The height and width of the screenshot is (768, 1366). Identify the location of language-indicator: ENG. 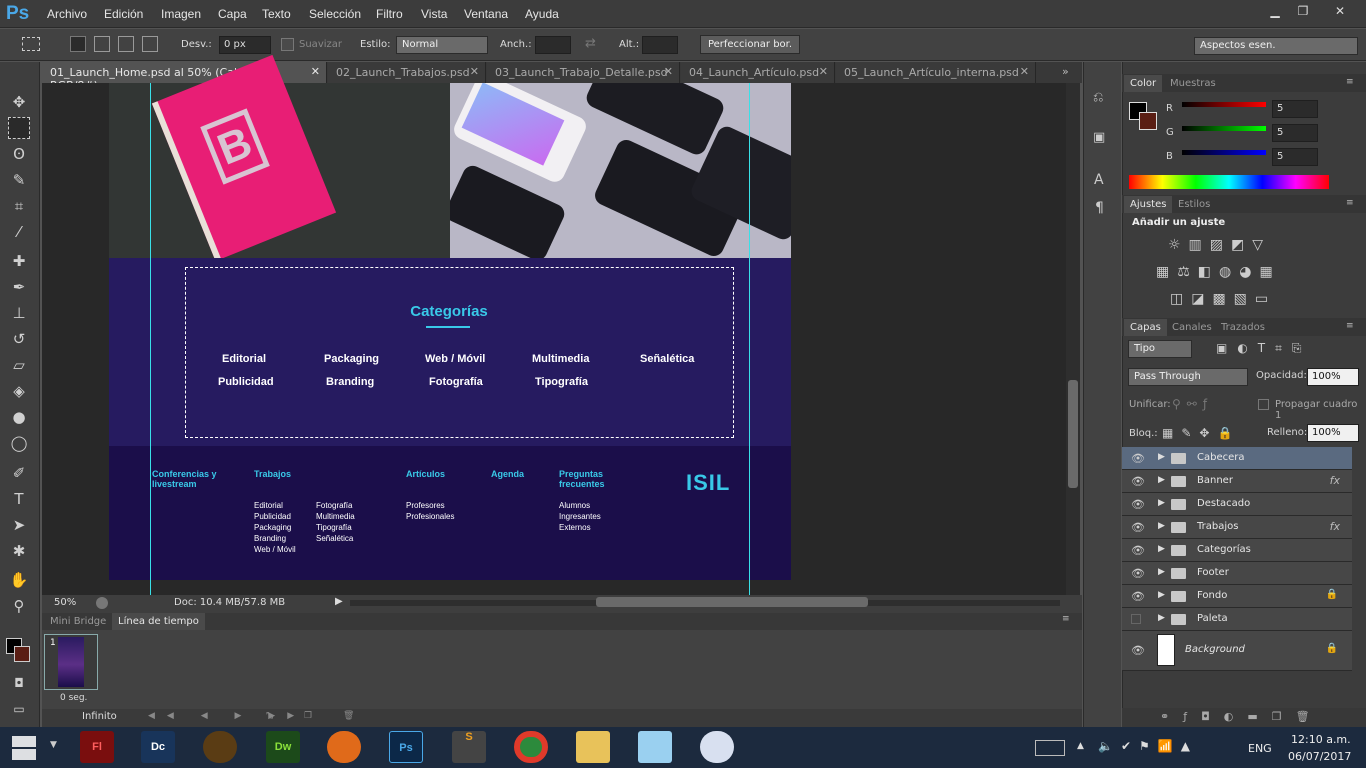
(1260, 748).